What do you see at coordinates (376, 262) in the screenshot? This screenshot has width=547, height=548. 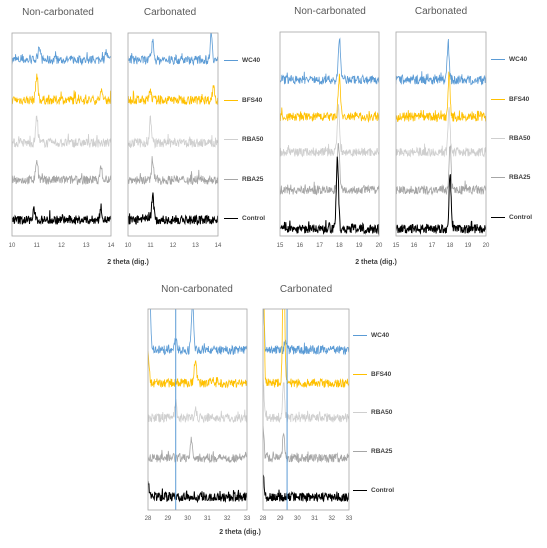 I see `x-axis-label-2: 2 theta (dig.)` at bounding box center [376, 262].